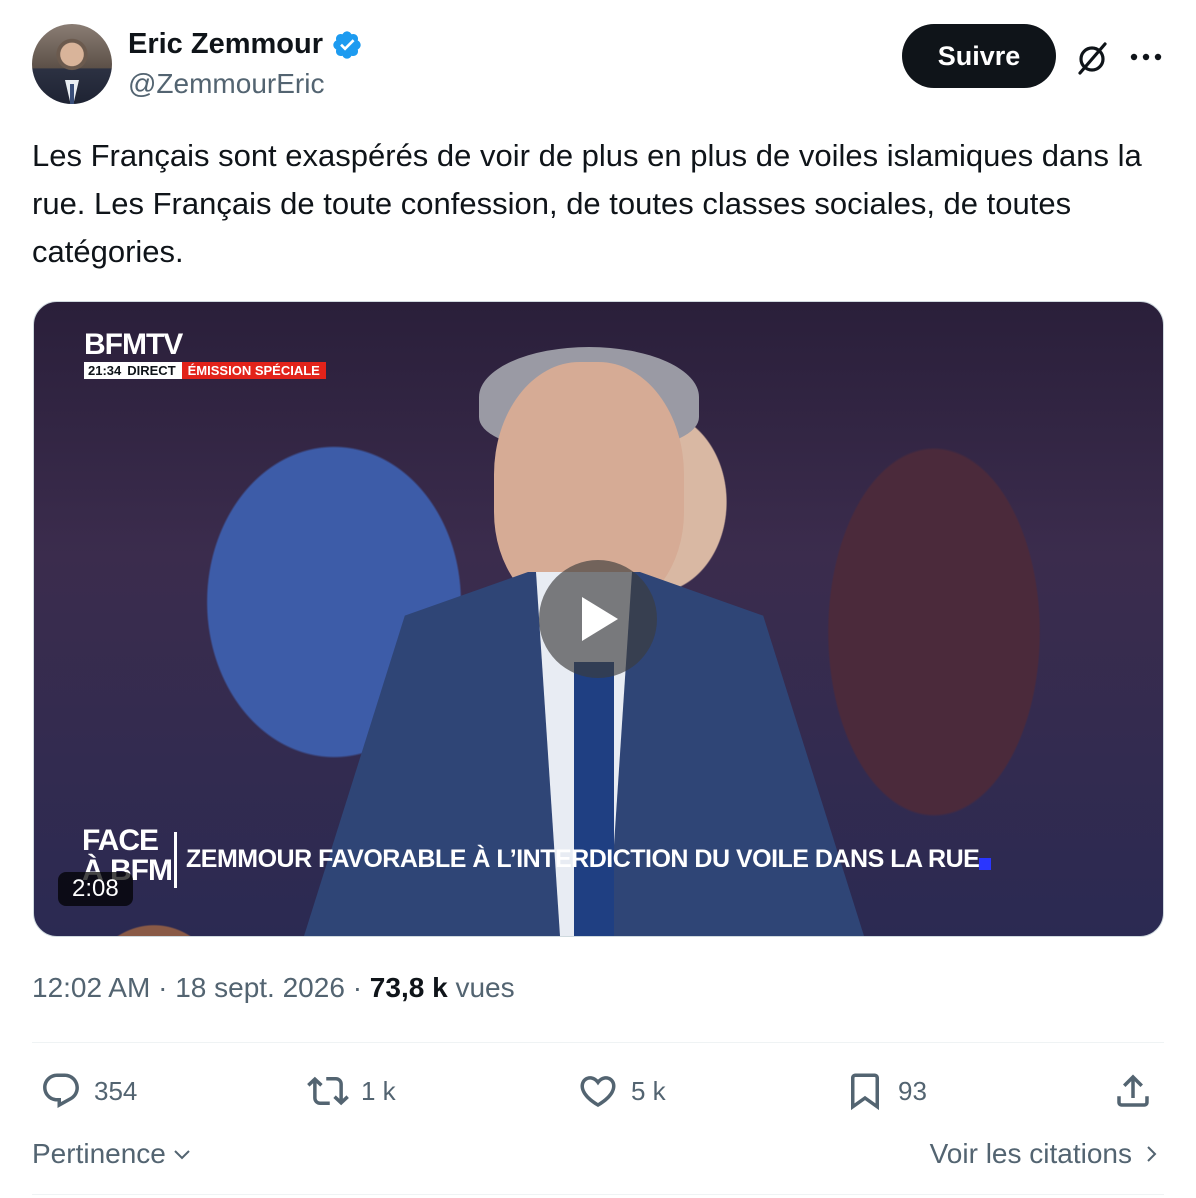 The width and height of the screenshot is (1196, 1198). I want to click on bookmark-button: 93, so click(885, 1091).